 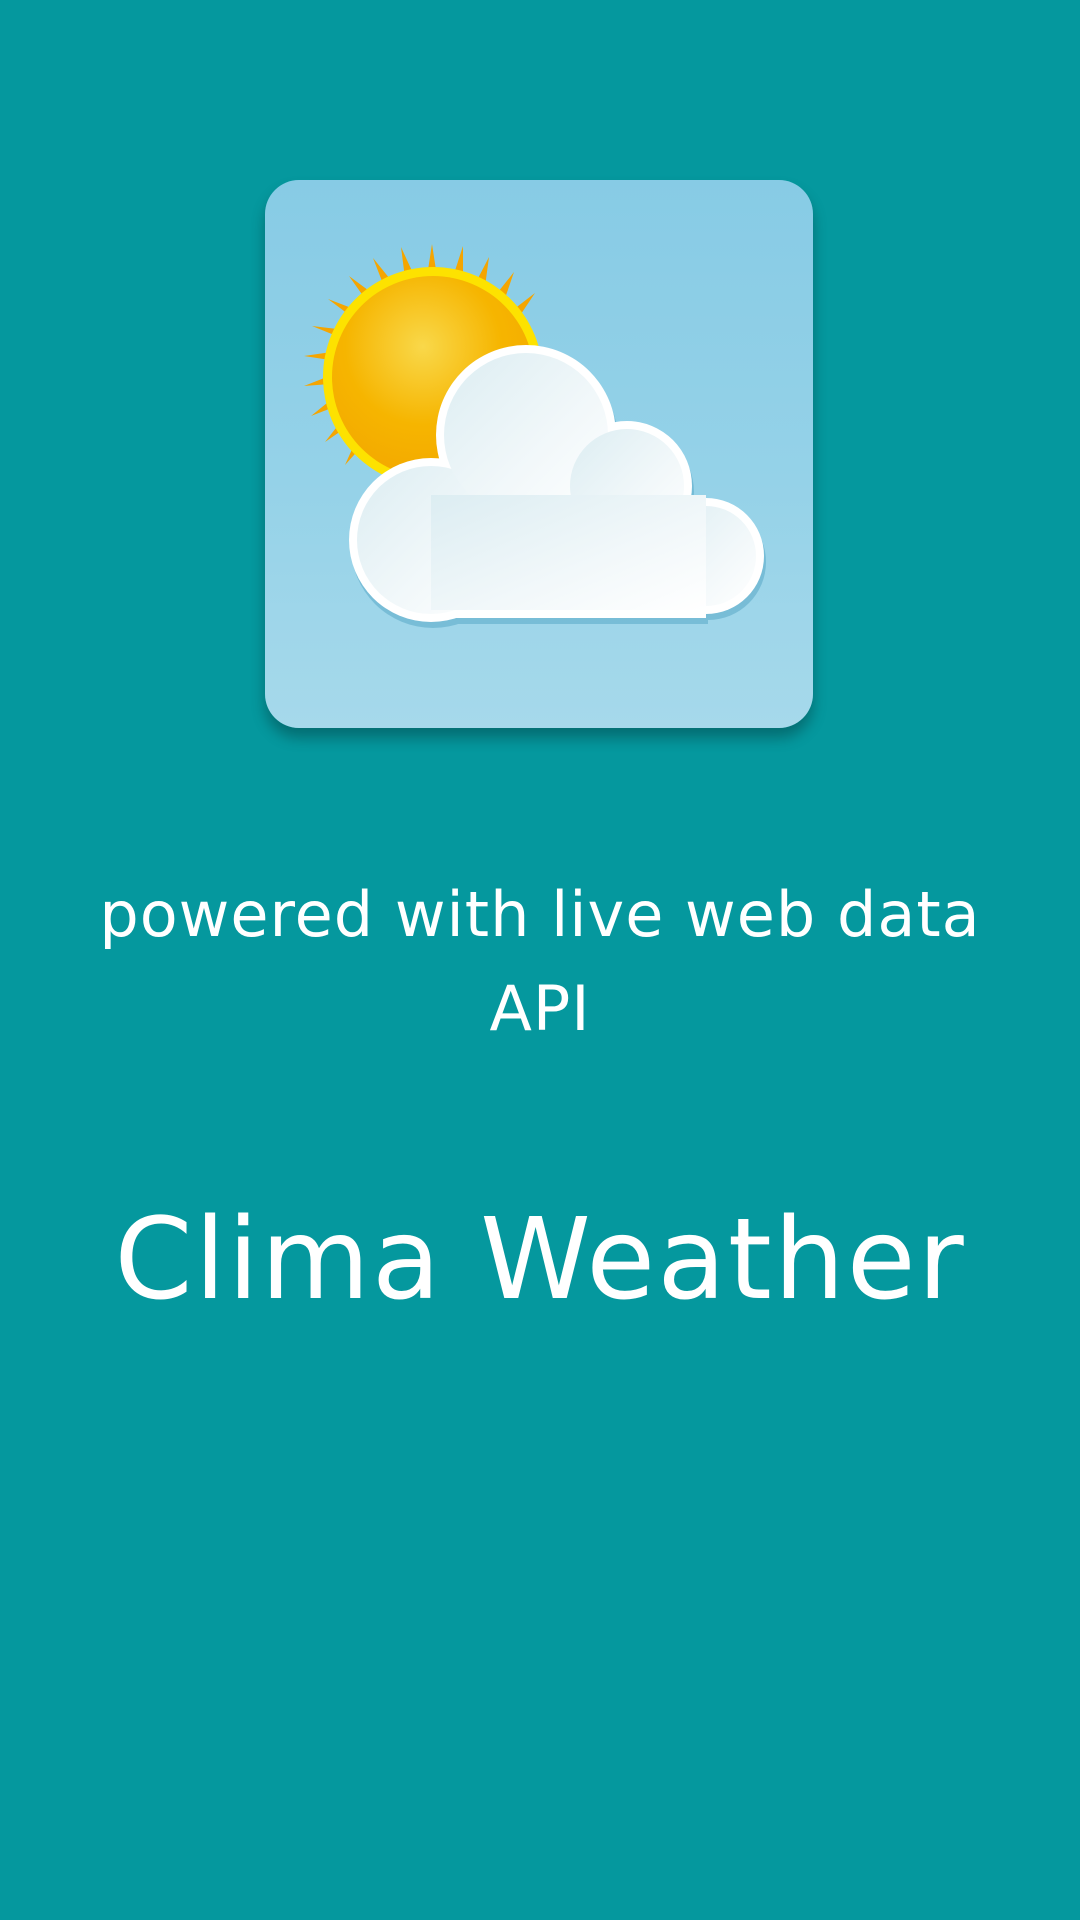 I want to click on app-name-title: Clima Weather, so click(x=540, y=1260).